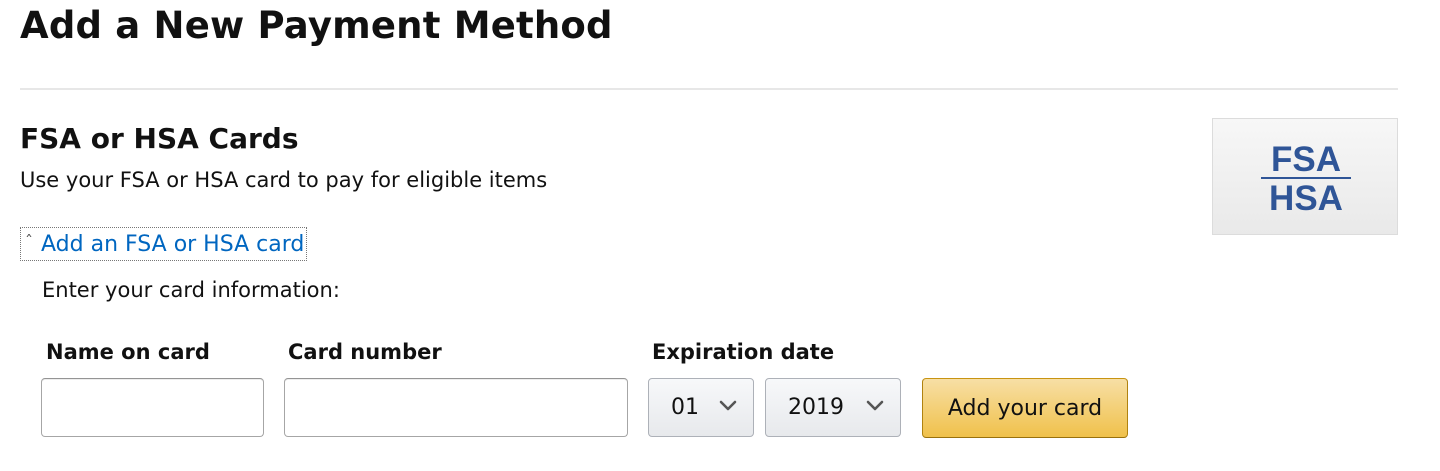 This screenshot has height=471, width=1440. I want to click on expiration-month-select: 01, so click(701, 407).